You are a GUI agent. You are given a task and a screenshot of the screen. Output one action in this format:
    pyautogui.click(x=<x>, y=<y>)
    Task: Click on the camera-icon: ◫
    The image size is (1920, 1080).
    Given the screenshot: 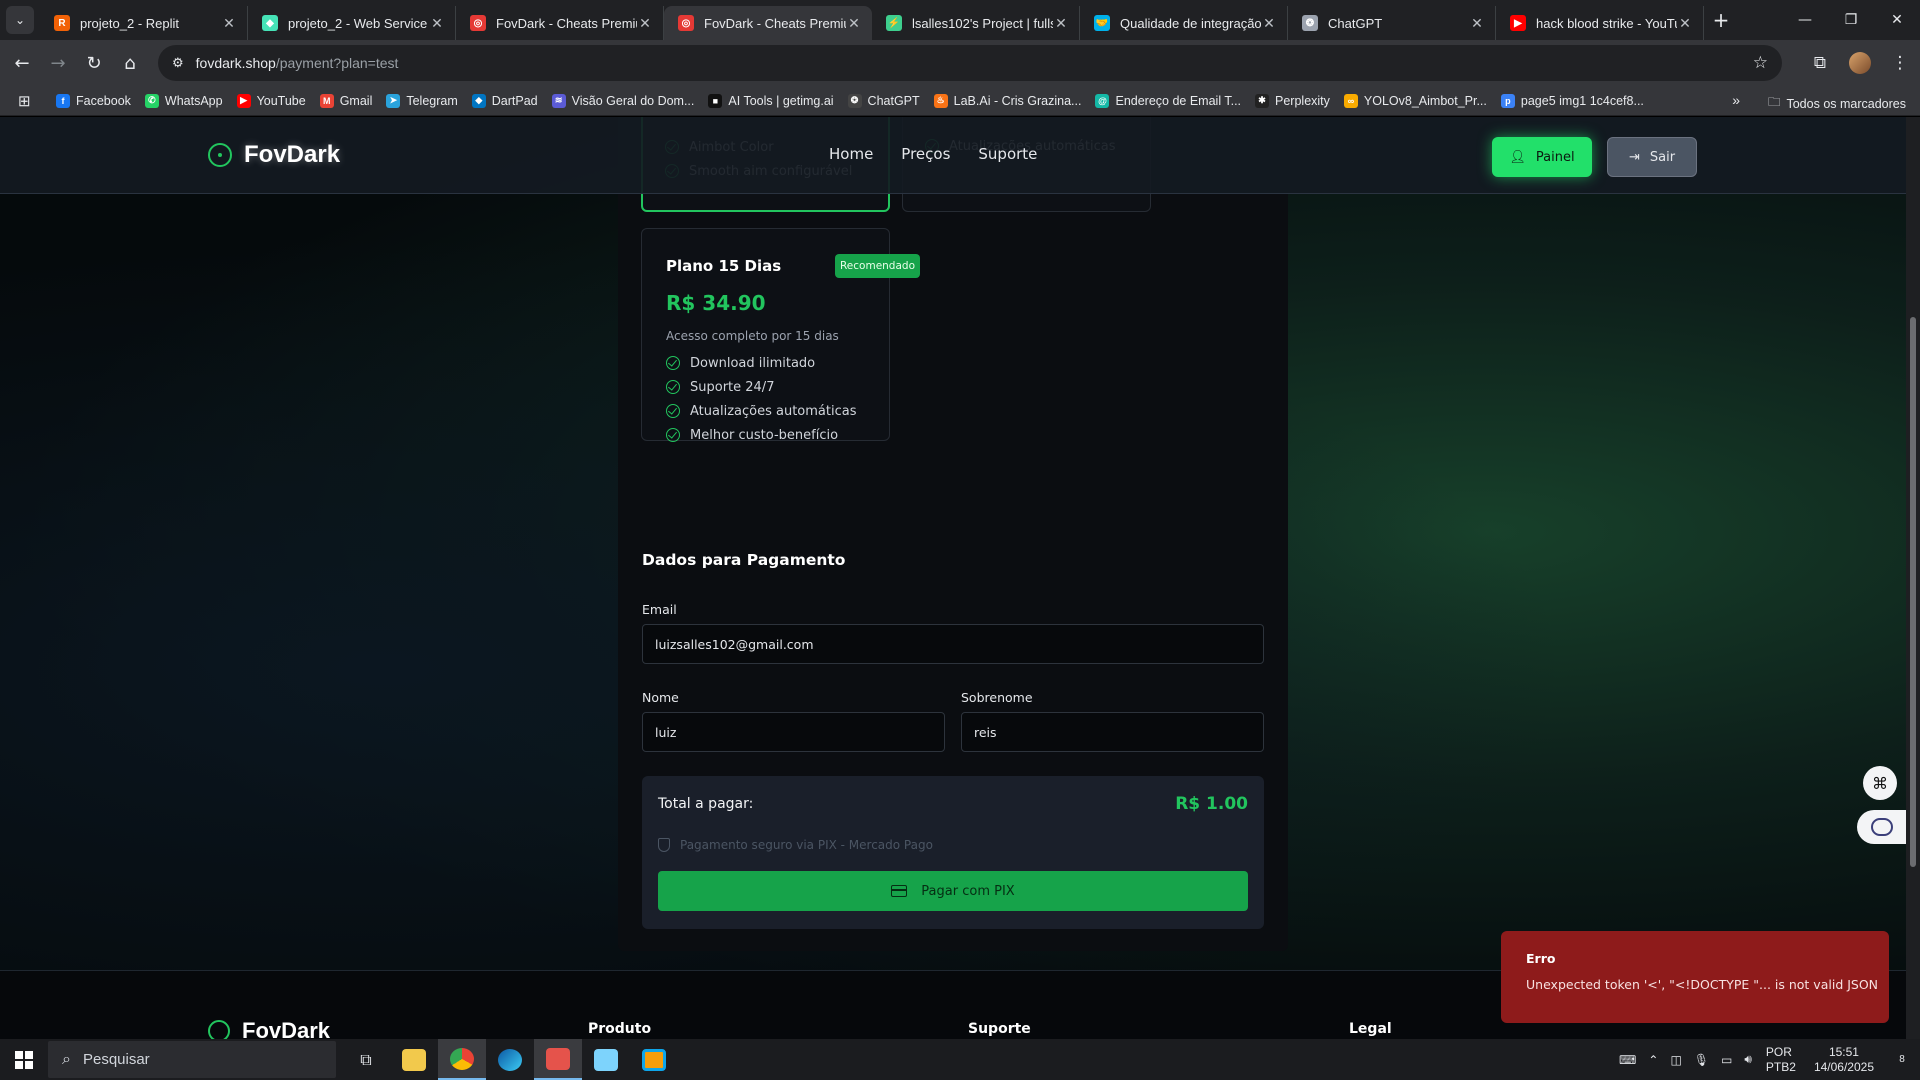 What is the action you would take?
    pyautogui.click(x=1675, y=1060)
    